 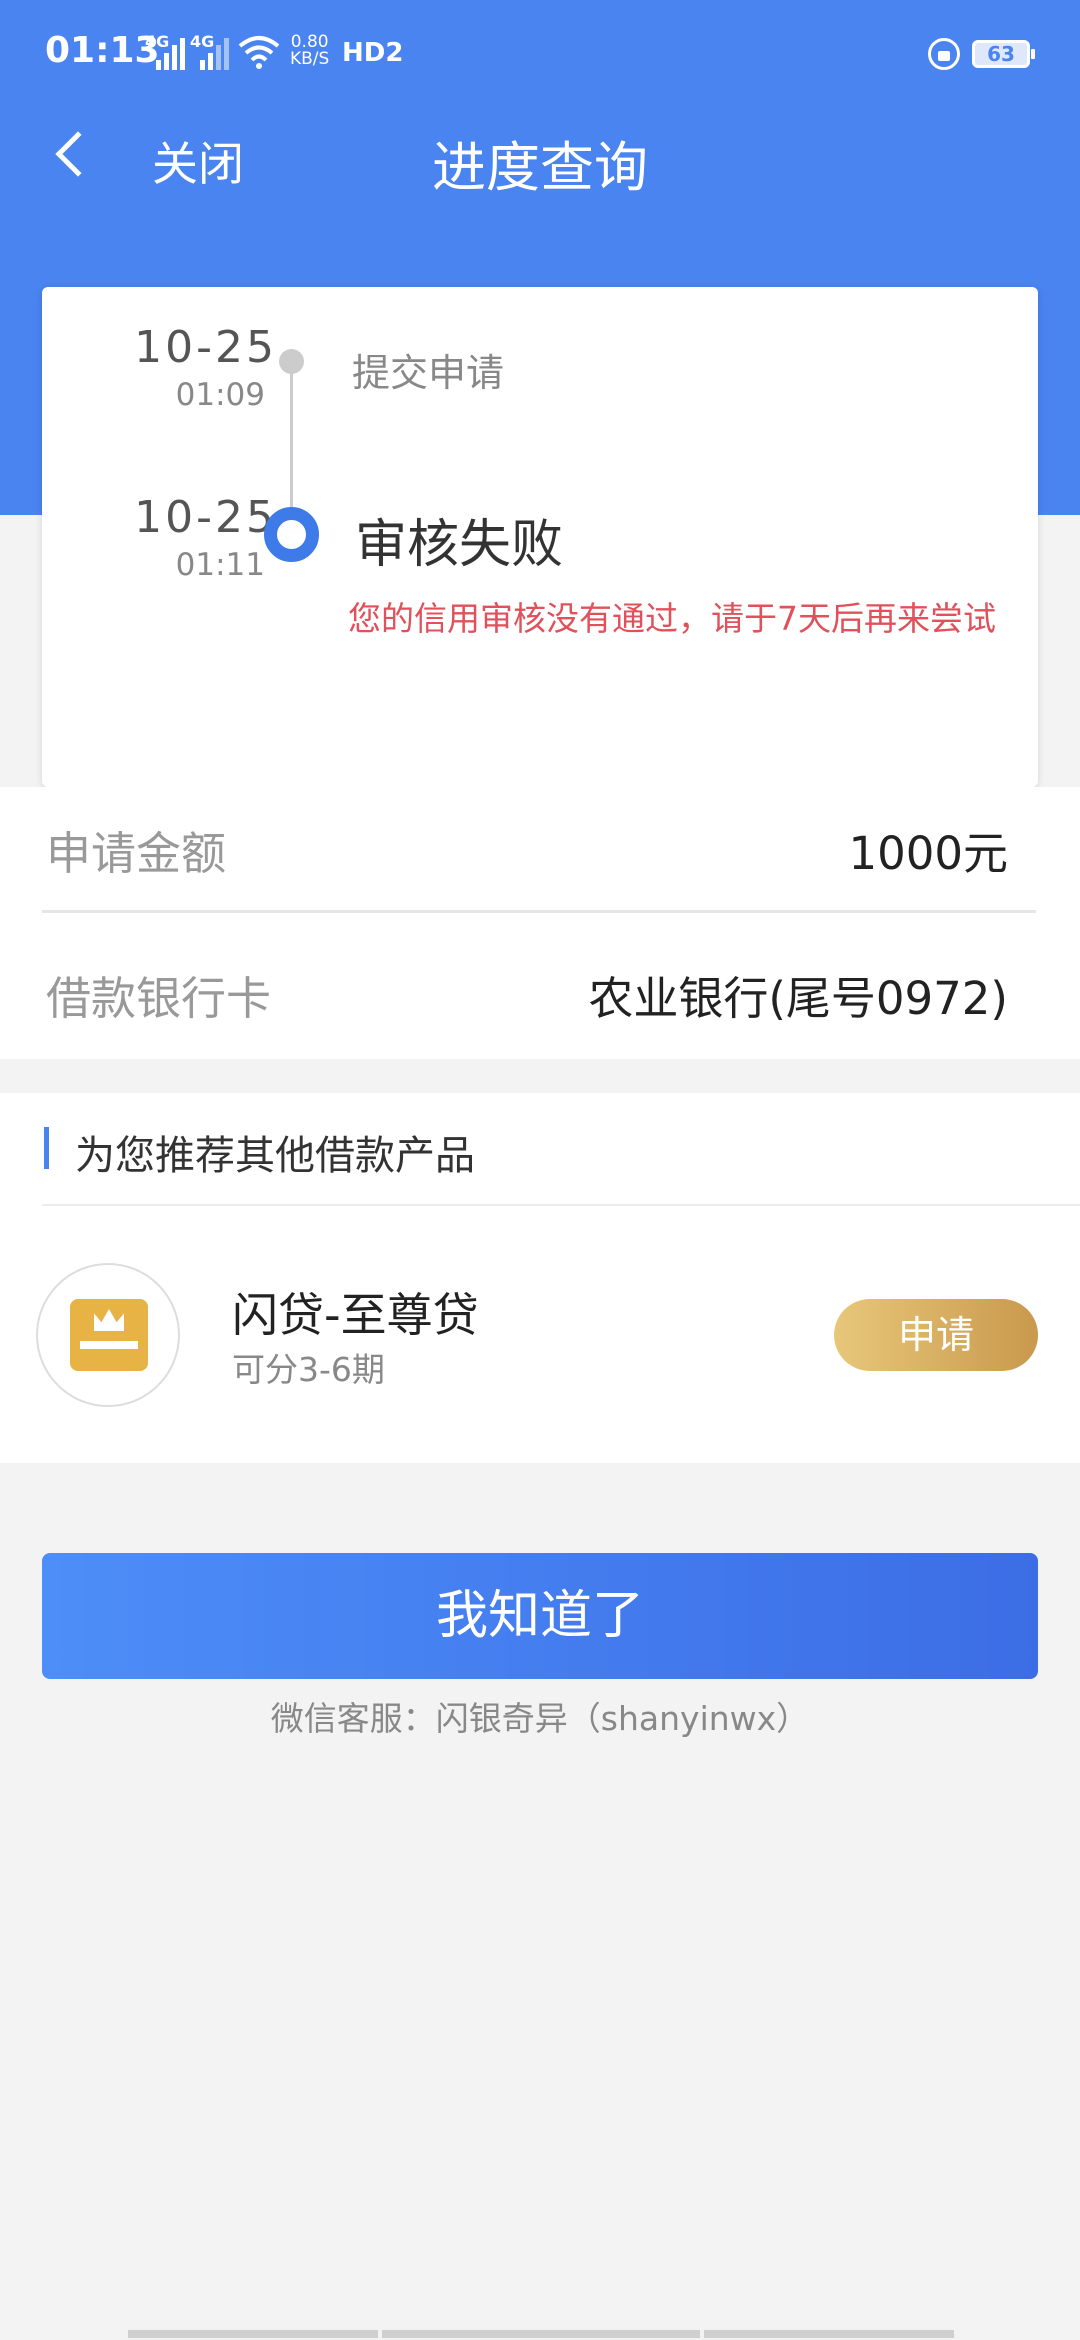 I want to click on battery-indicator: 63, so click(x=1003, y=54).